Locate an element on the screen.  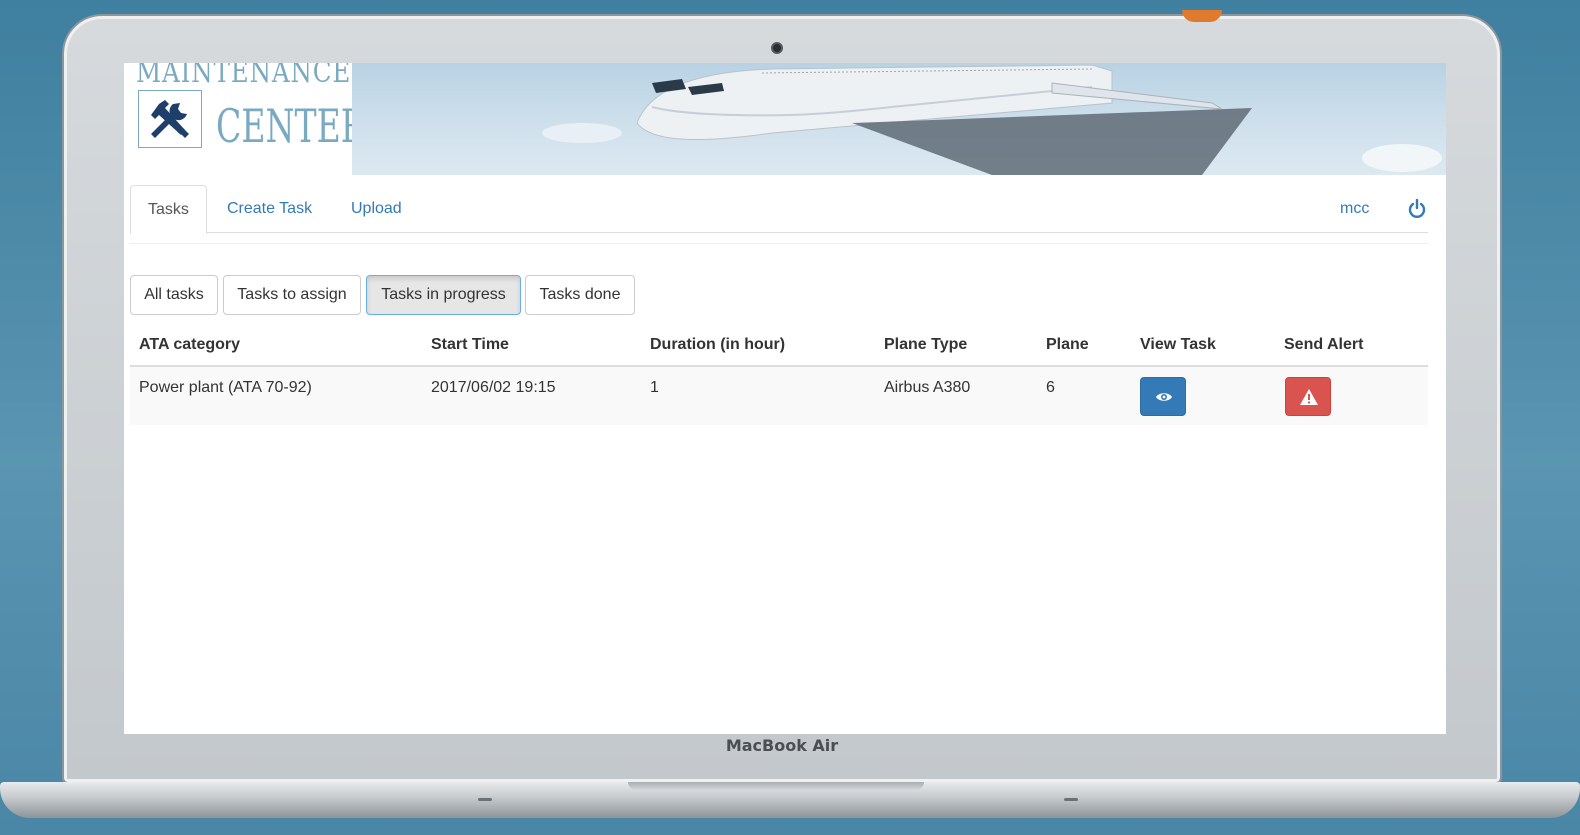
send-alert-button is located at coordinates (1308, 396).